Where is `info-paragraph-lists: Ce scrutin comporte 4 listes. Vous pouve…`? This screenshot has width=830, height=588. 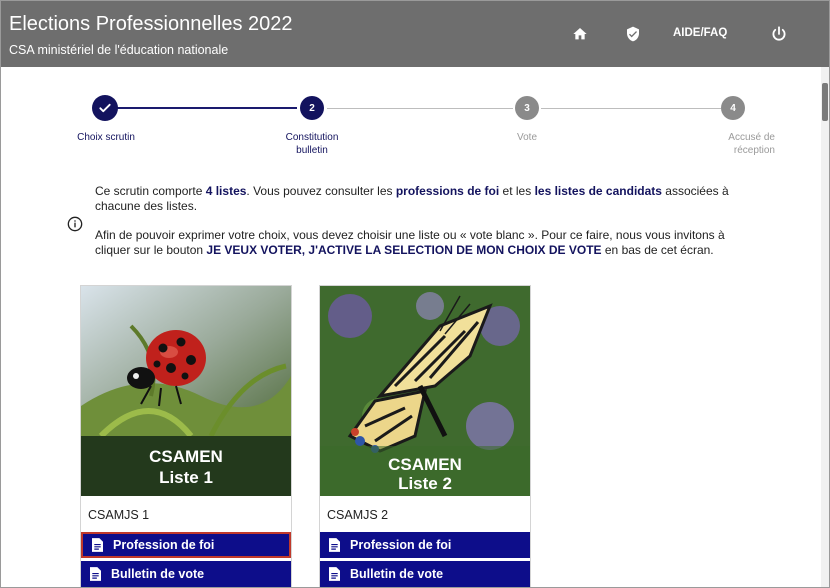
info-paragraph-lists: Ce scrutin comporte 4 listes. Vous pouve… is located at coordinates (425, 199).